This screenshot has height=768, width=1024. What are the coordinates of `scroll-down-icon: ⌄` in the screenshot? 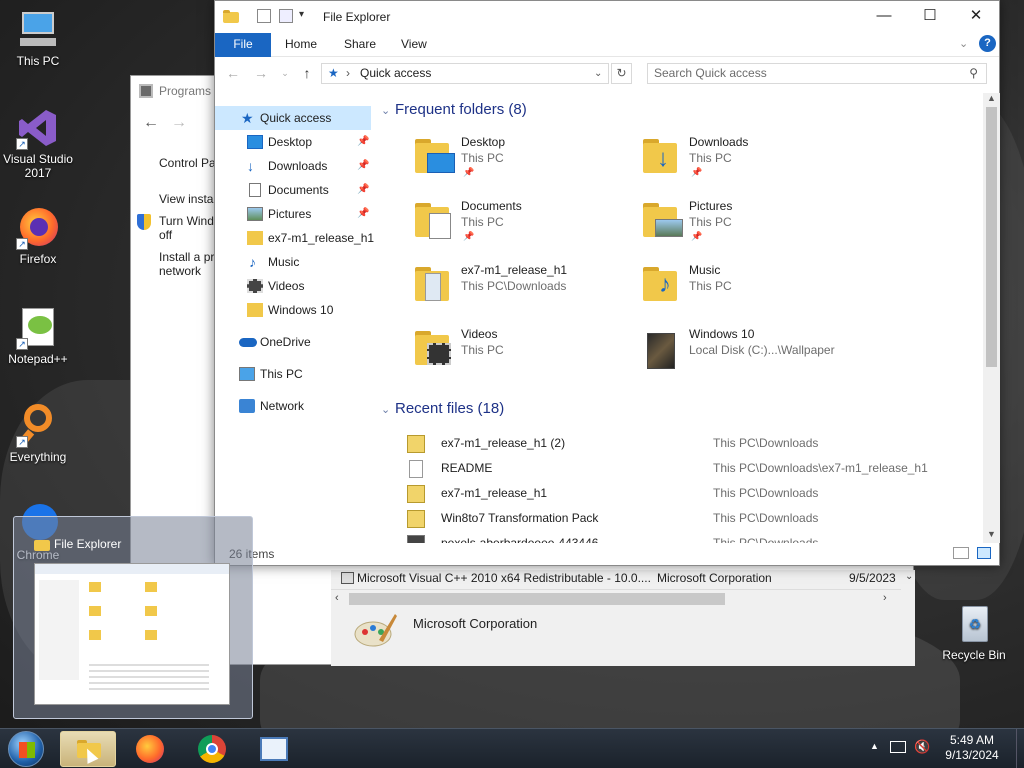 It's located at (909, 576).